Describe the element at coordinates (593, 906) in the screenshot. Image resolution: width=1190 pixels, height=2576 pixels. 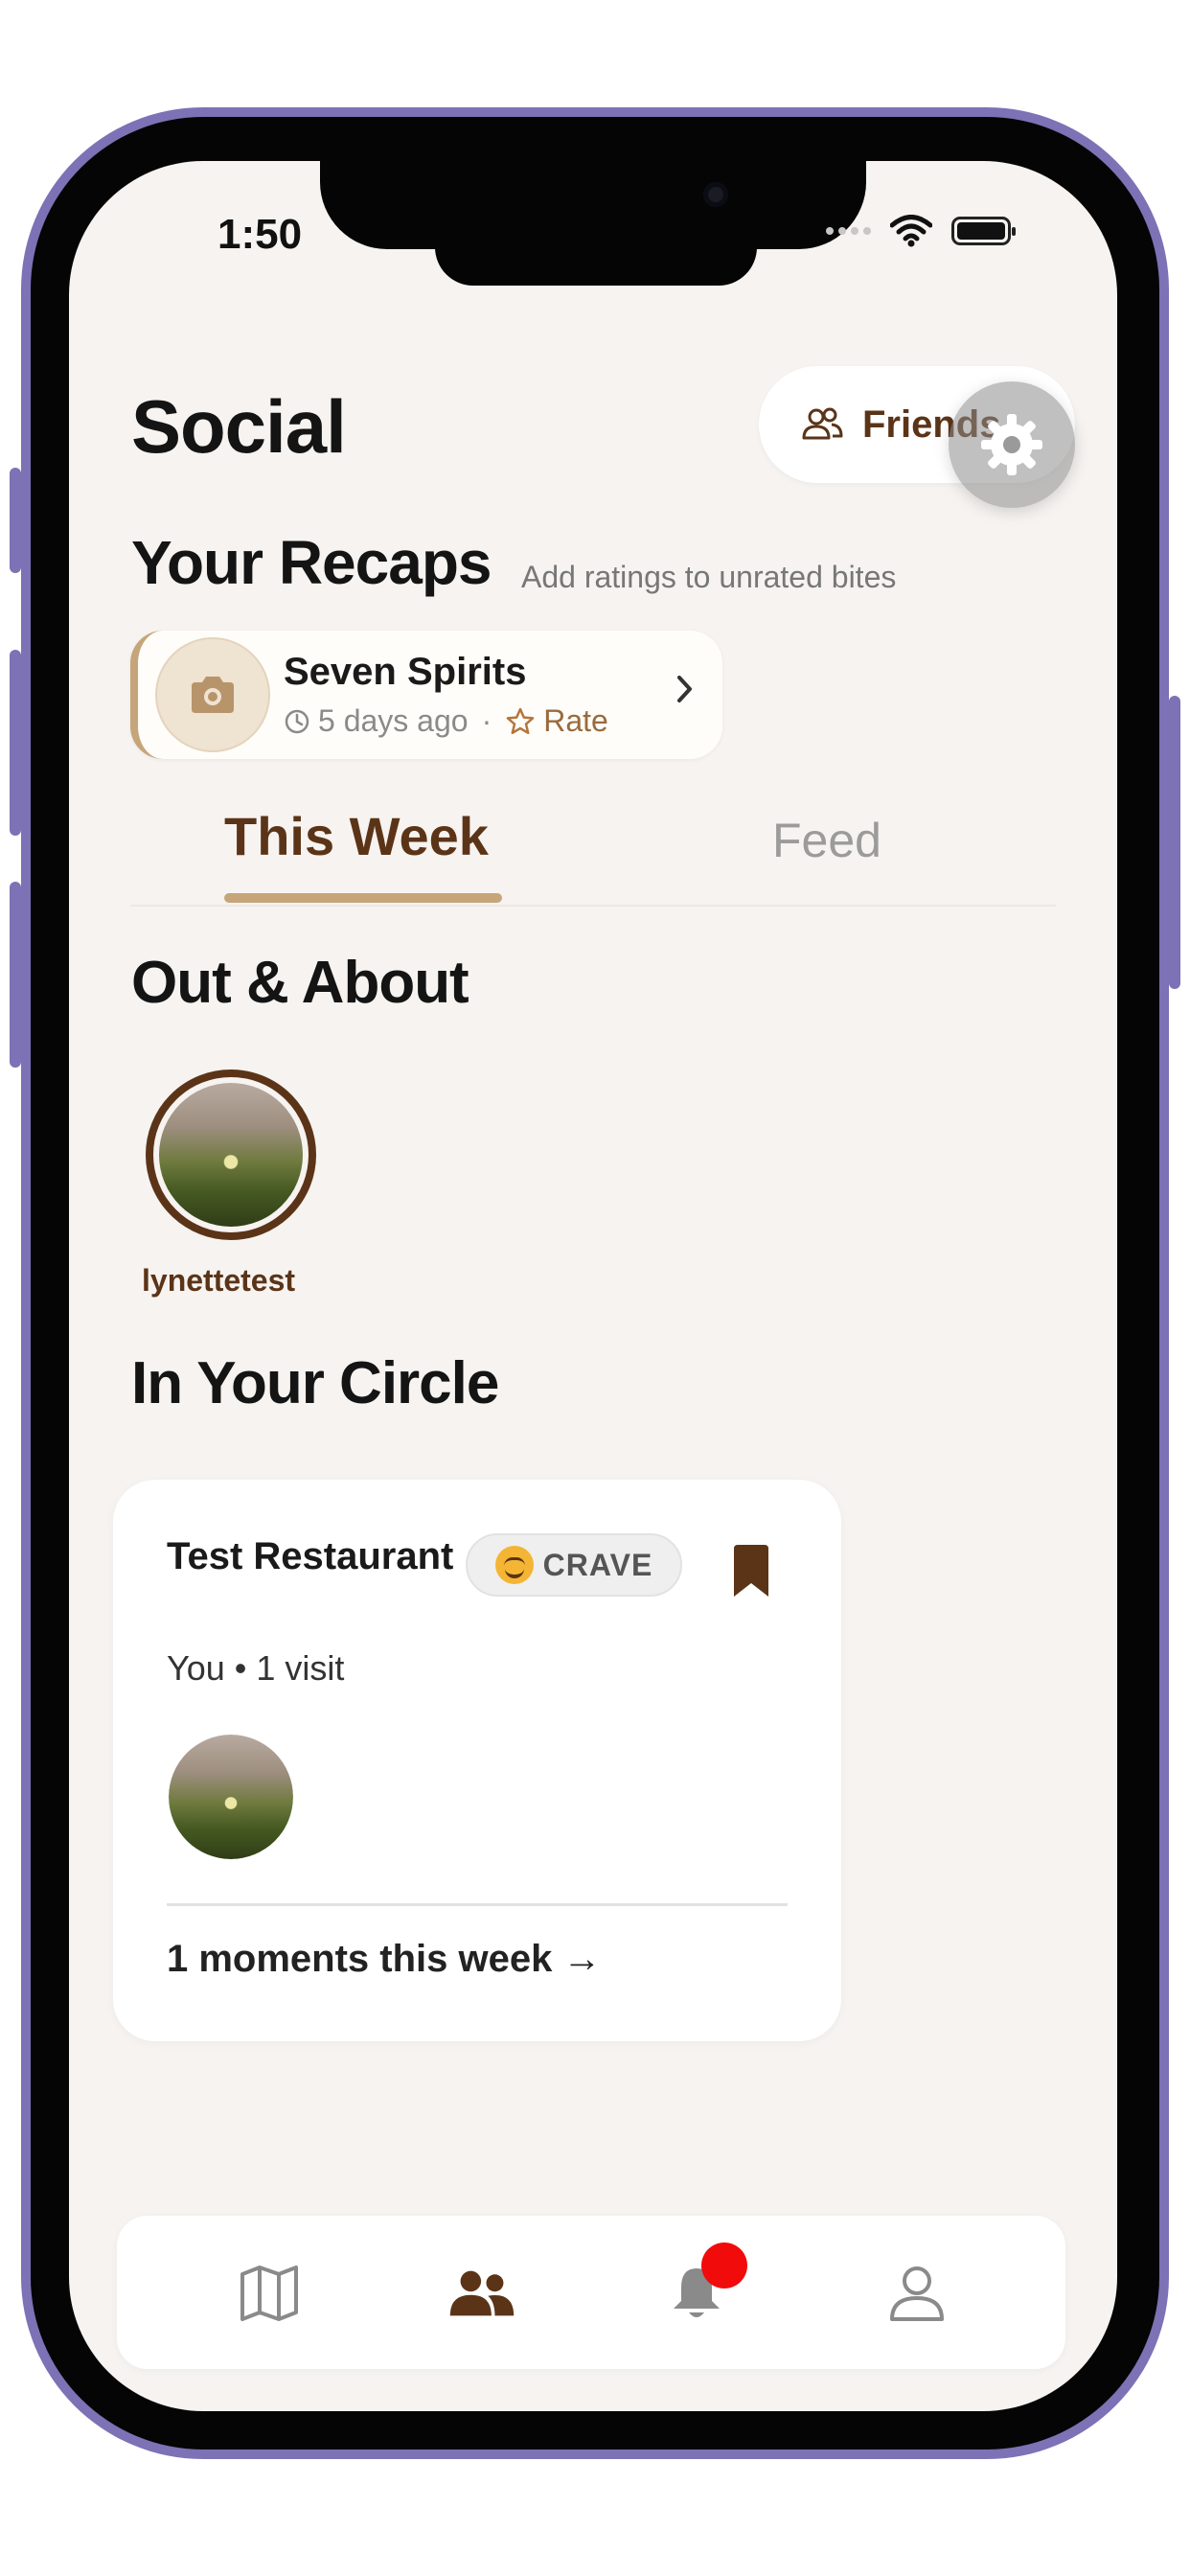
I see `tabs-divider` at that location.